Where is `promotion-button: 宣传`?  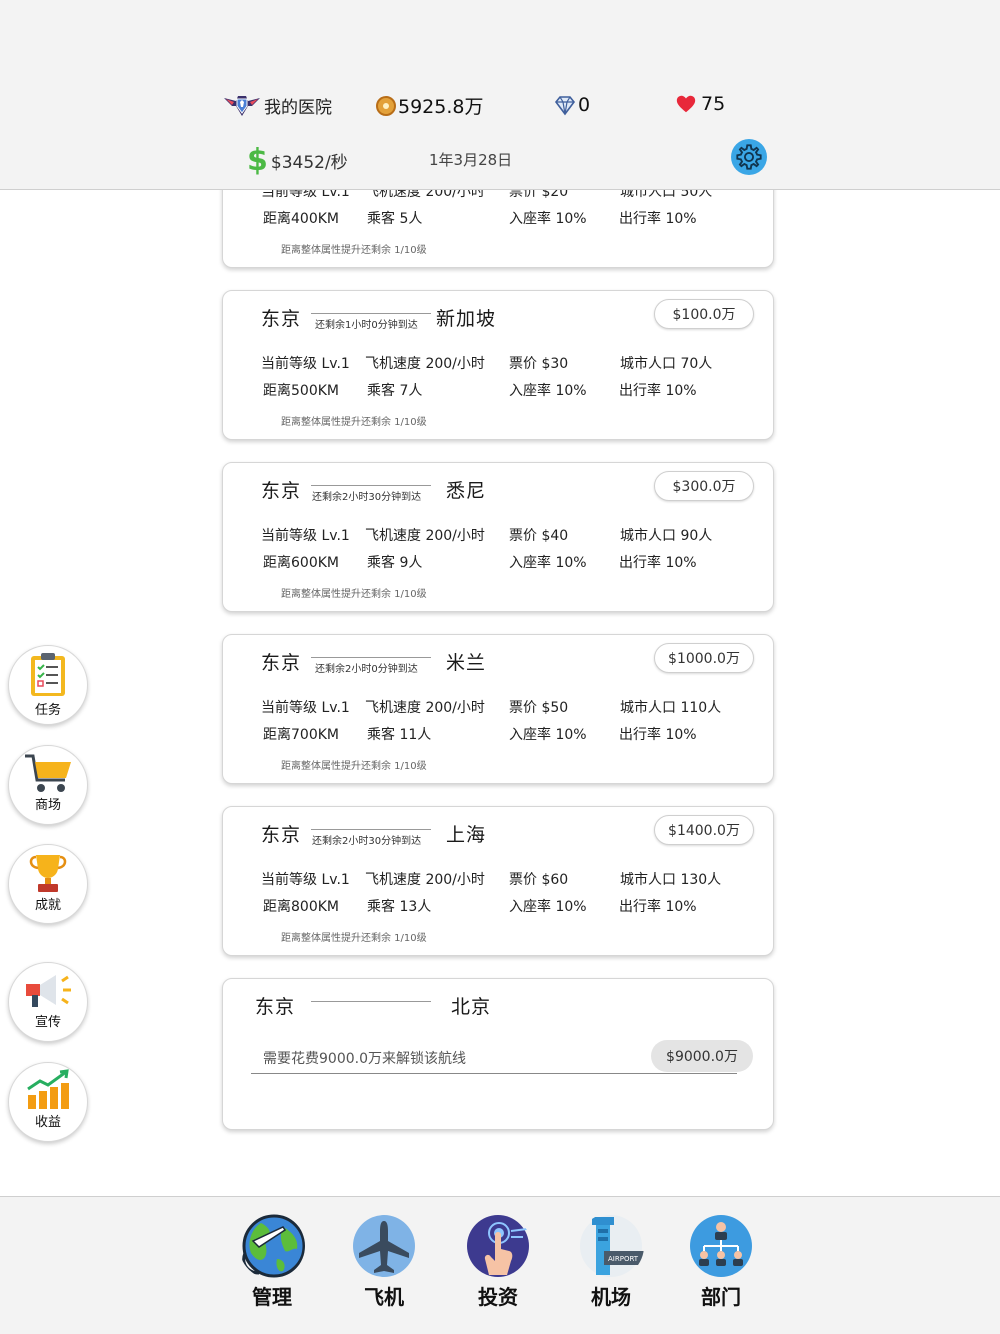
promotion-button: 宣传 is located at coordinates (48, 1002).